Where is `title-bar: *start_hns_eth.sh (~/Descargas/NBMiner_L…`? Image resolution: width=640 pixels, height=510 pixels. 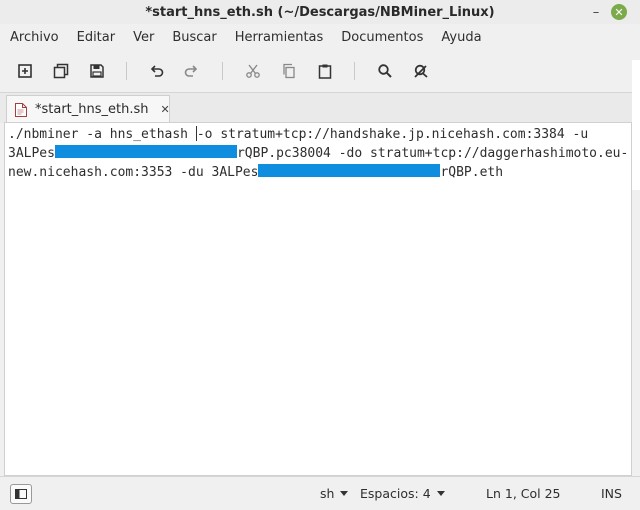
title-bar: *start_hns_eth.sh (~/Descargas/NBMiner_L… is located at coordinates (320, 12).